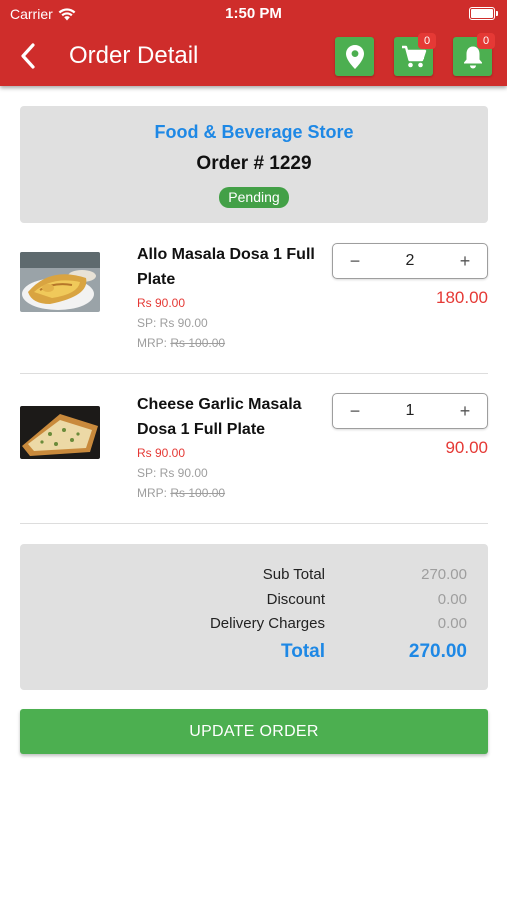 The image size is (507, 900). What do you see at coordinates (452, 599) in the screenshot?
I see `discount-value: 0.00` at bounding box center [452, 599].